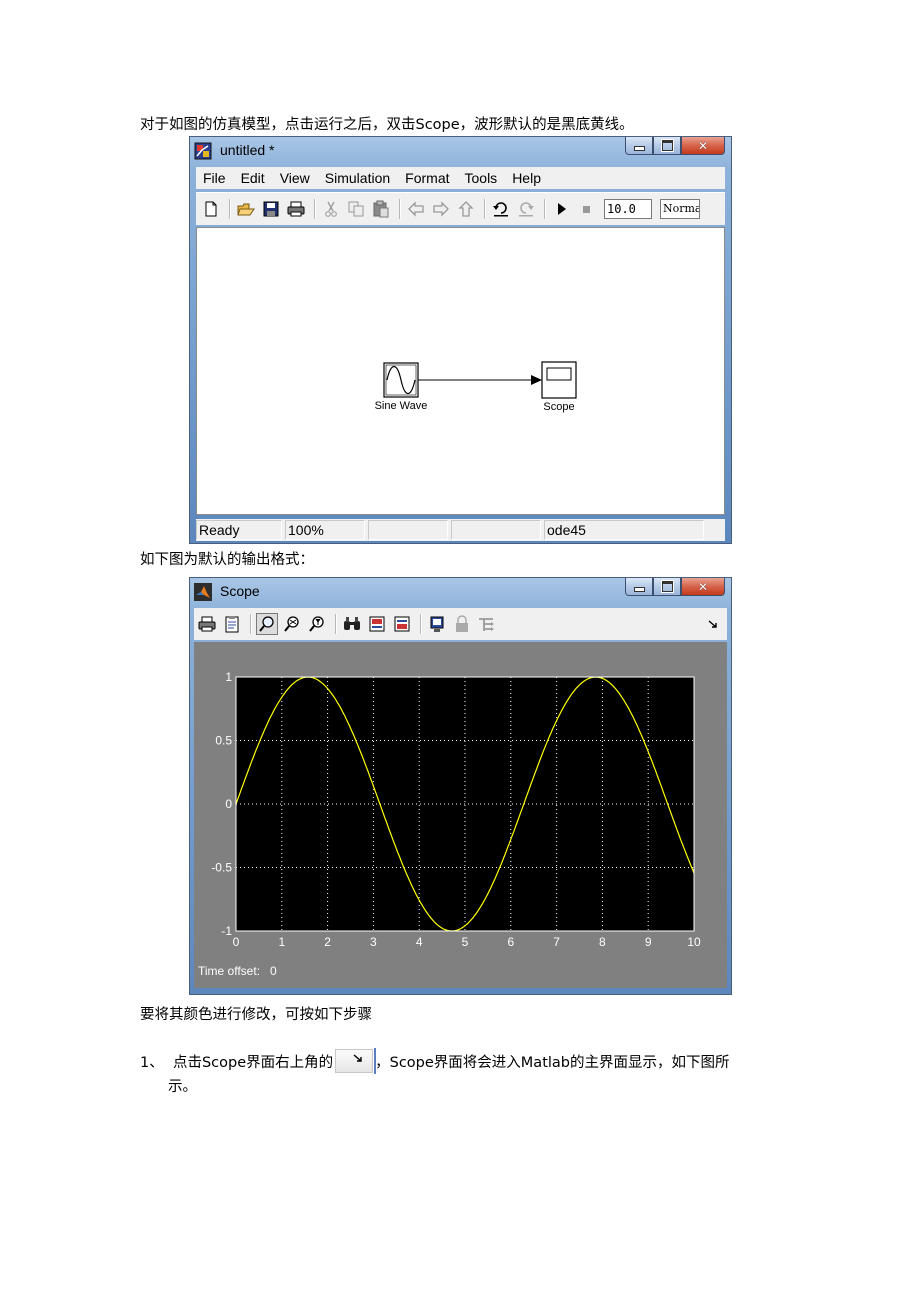 The height and width of the screenshot is (1302, 920). I want to click on sine-wave-block, so click(401, 380).